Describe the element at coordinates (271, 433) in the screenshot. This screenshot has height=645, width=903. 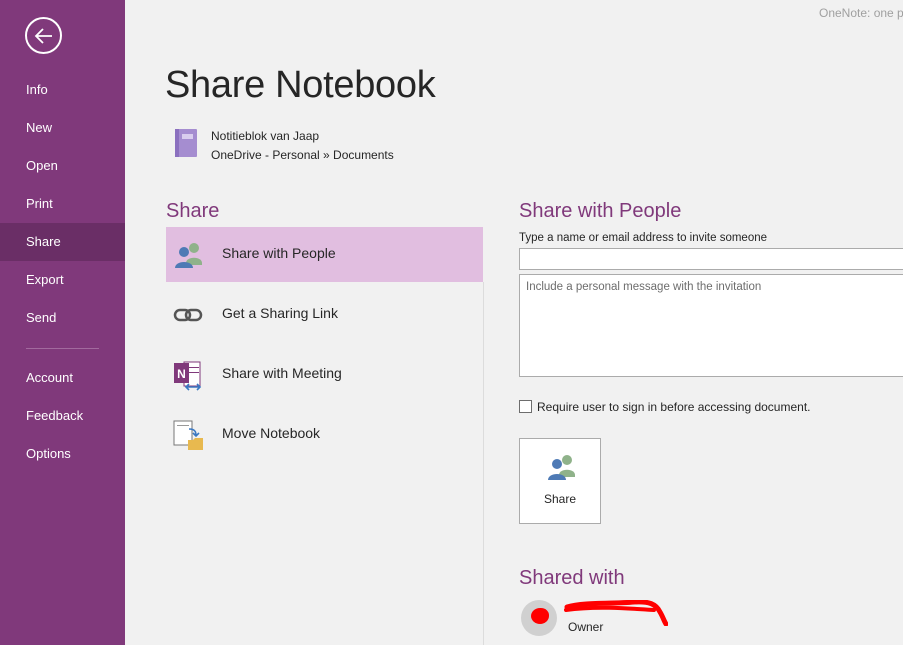
I see `share-option-label: Move Notebook` at that location.